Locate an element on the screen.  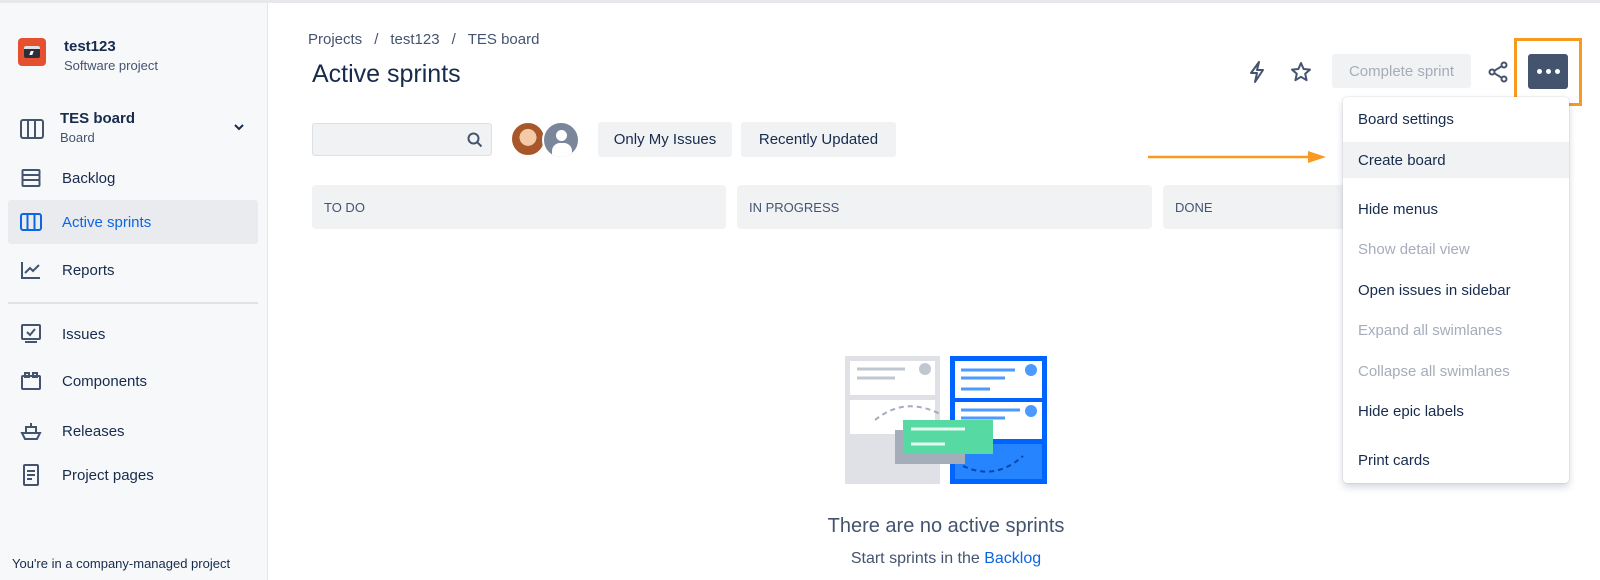
column-header-in-progress: IN PROGRESS is located at coordinates (944, 207).